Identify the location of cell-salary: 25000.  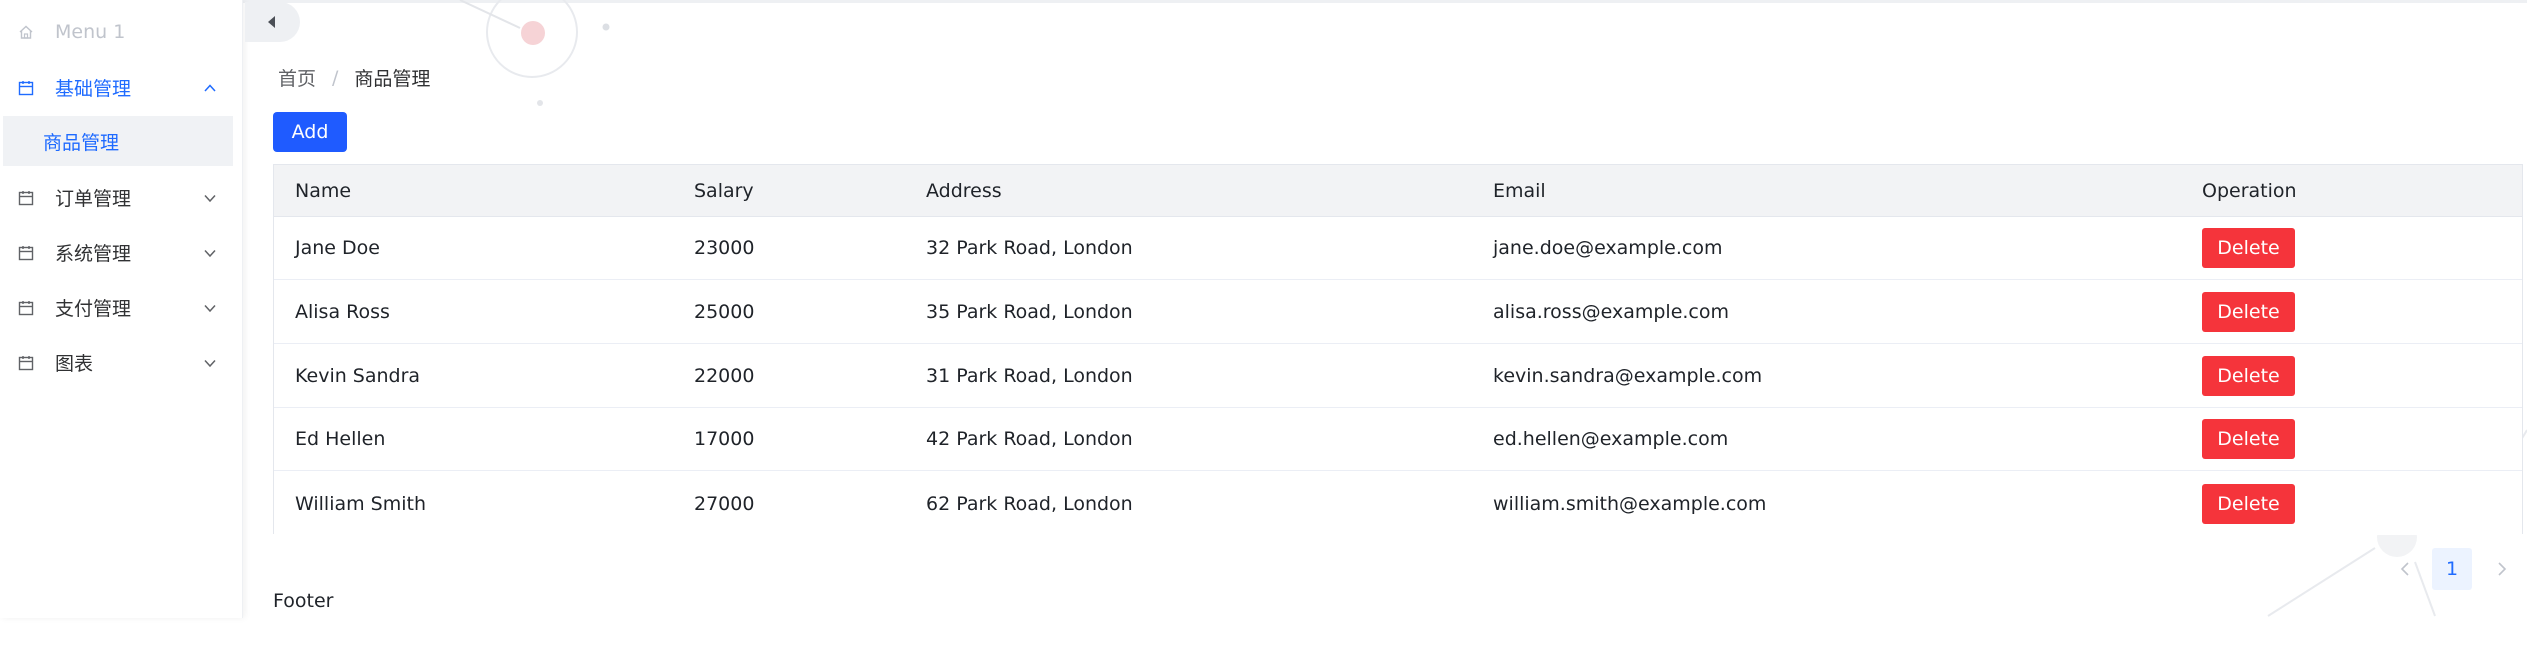
(724, 312).